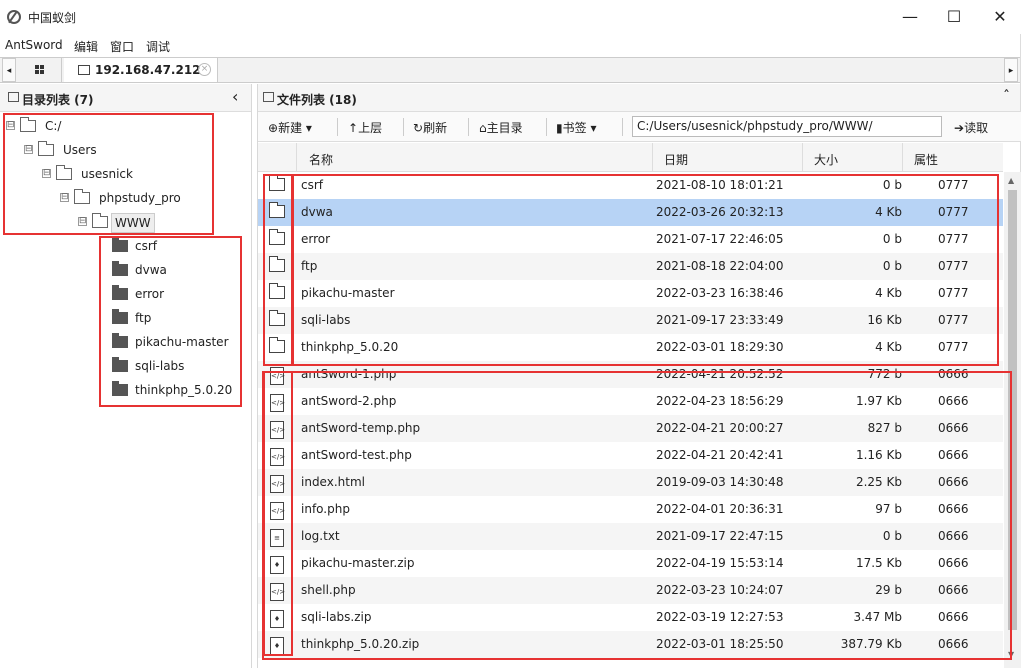  What do you see at coordinates (826, 159) in the screenshot?
I see `column-size: 大小` at bounding box center [826, 159].